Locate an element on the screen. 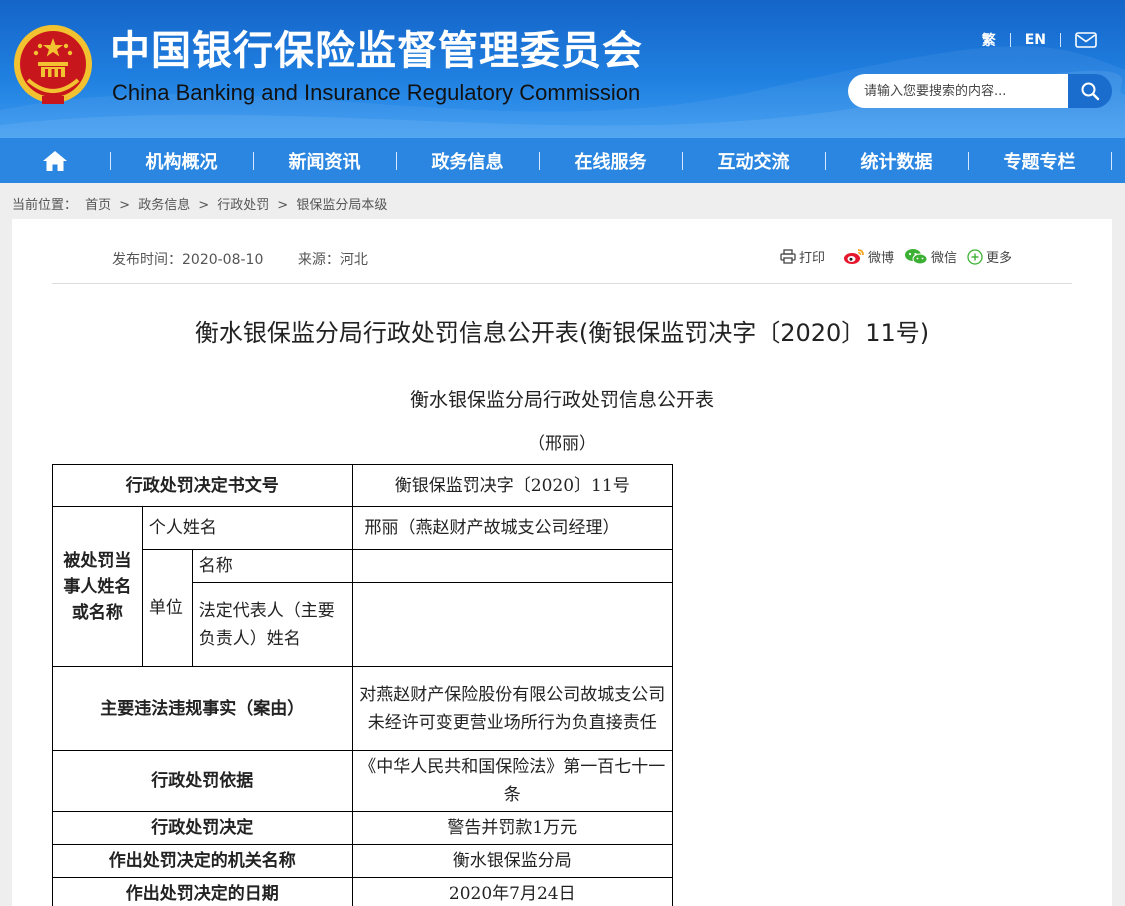 The height and width of the screenshot is (906, 1125). site-title-cn: 中国银行保险监督管理委员会 is located at coordinates (376, 51).